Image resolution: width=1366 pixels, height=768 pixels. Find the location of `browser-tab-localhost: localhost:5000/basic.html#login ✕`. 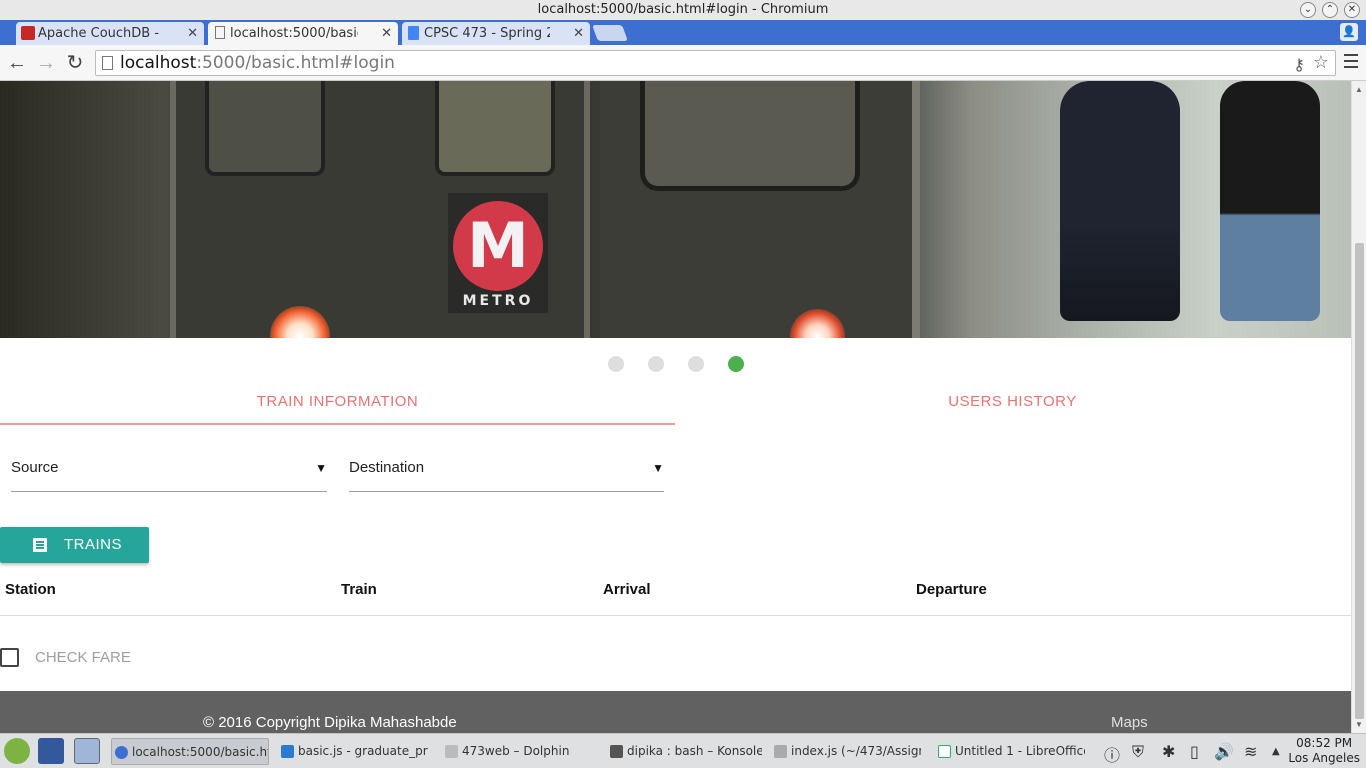

browser-tab-localhost: localhost:5000/basic.html#login ✕ is located at coordinates (303, 33).